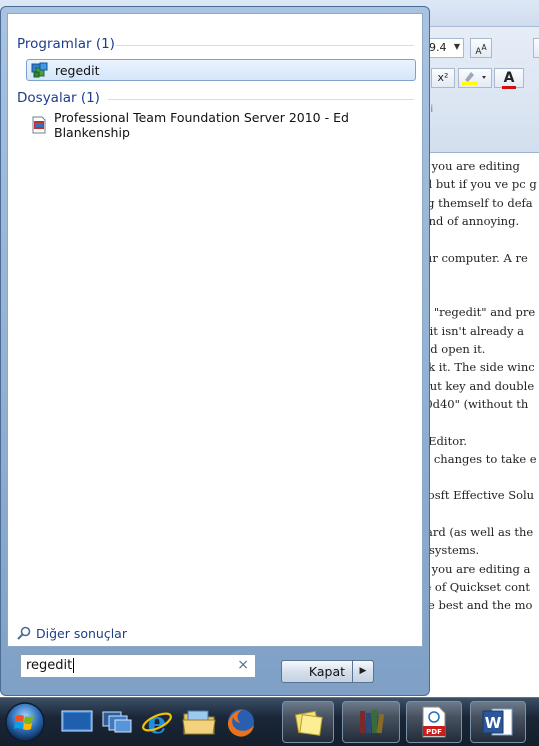 The width and height of the screenshot is (539, 746). What do you see at coordinates (66, 44) in the screenshot?
I see `section-header-programs: Programlar (1)` at bounding box center [66, 44].